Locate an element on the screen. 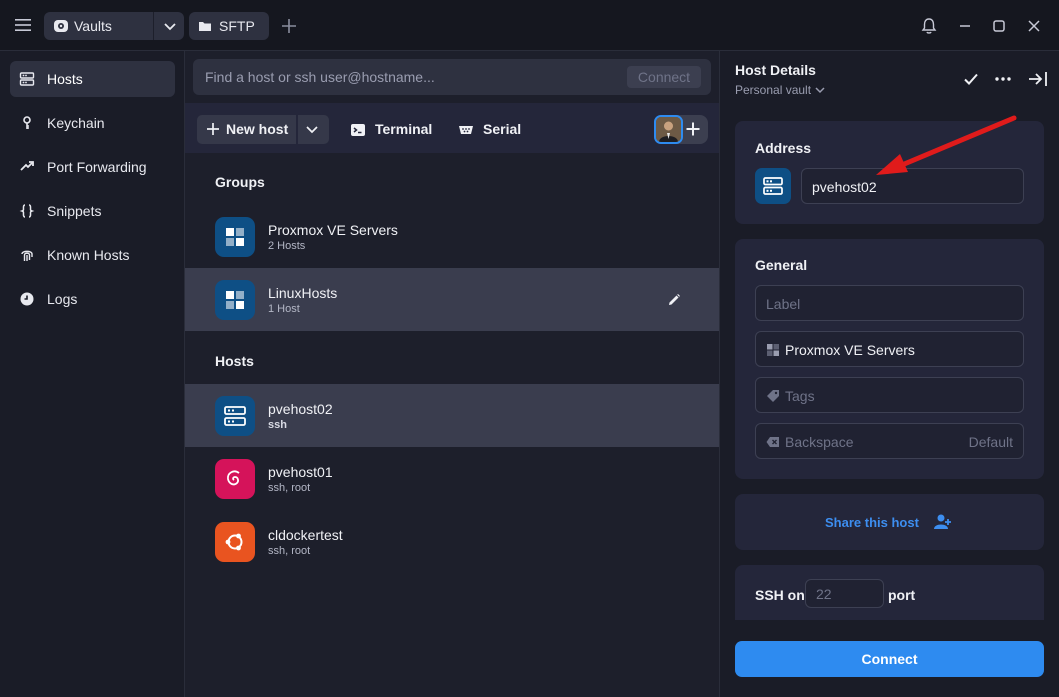 This screenshot has width=1059, height=697. tab-vaults: Vaults is located at coordinates (114, 26).